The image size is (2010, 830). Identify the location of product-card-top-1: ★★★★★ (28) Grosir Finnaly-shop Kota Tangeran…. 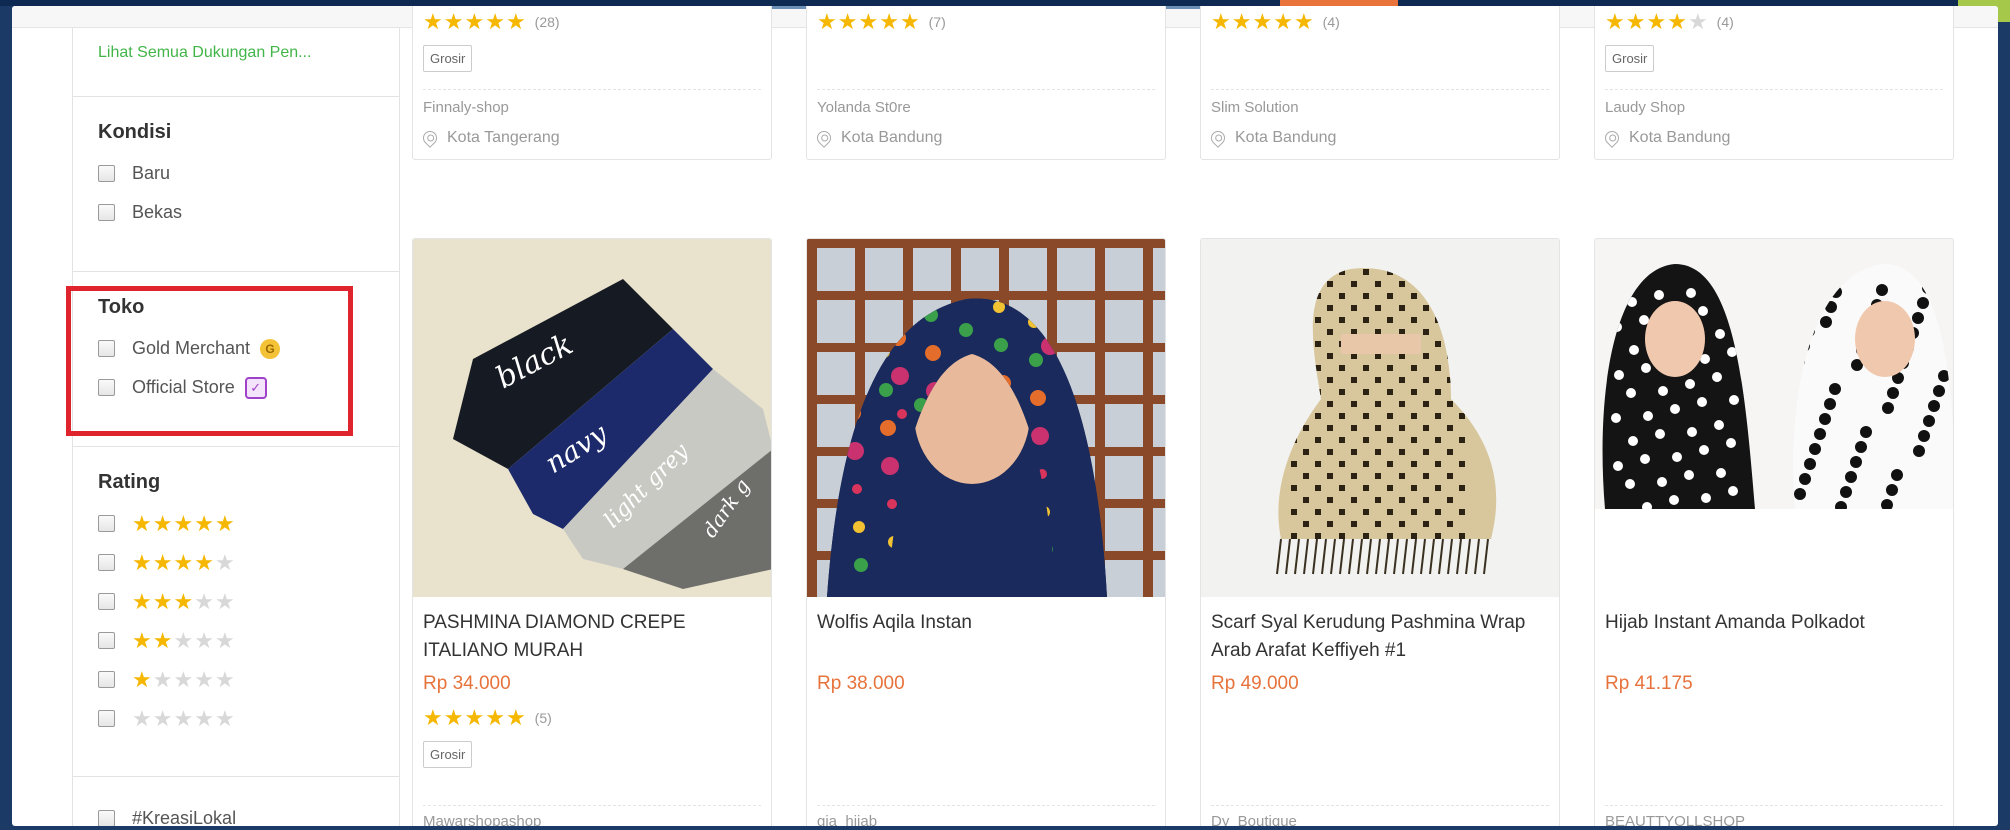
(592, 83).